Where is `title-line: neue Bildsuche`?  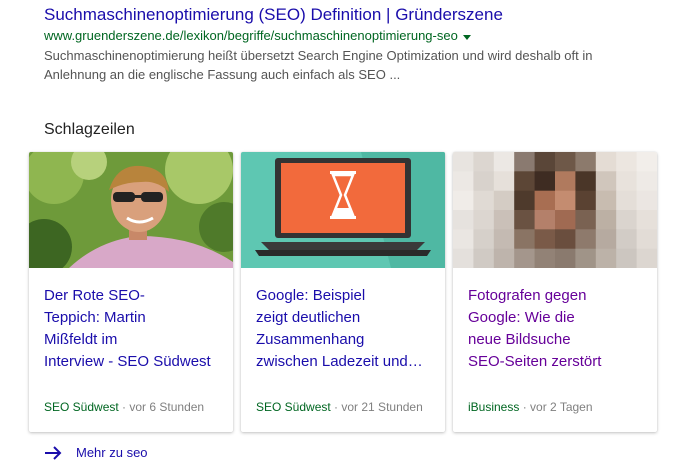
title-line: neue Bildsuche is located at coordinates (519, 339).